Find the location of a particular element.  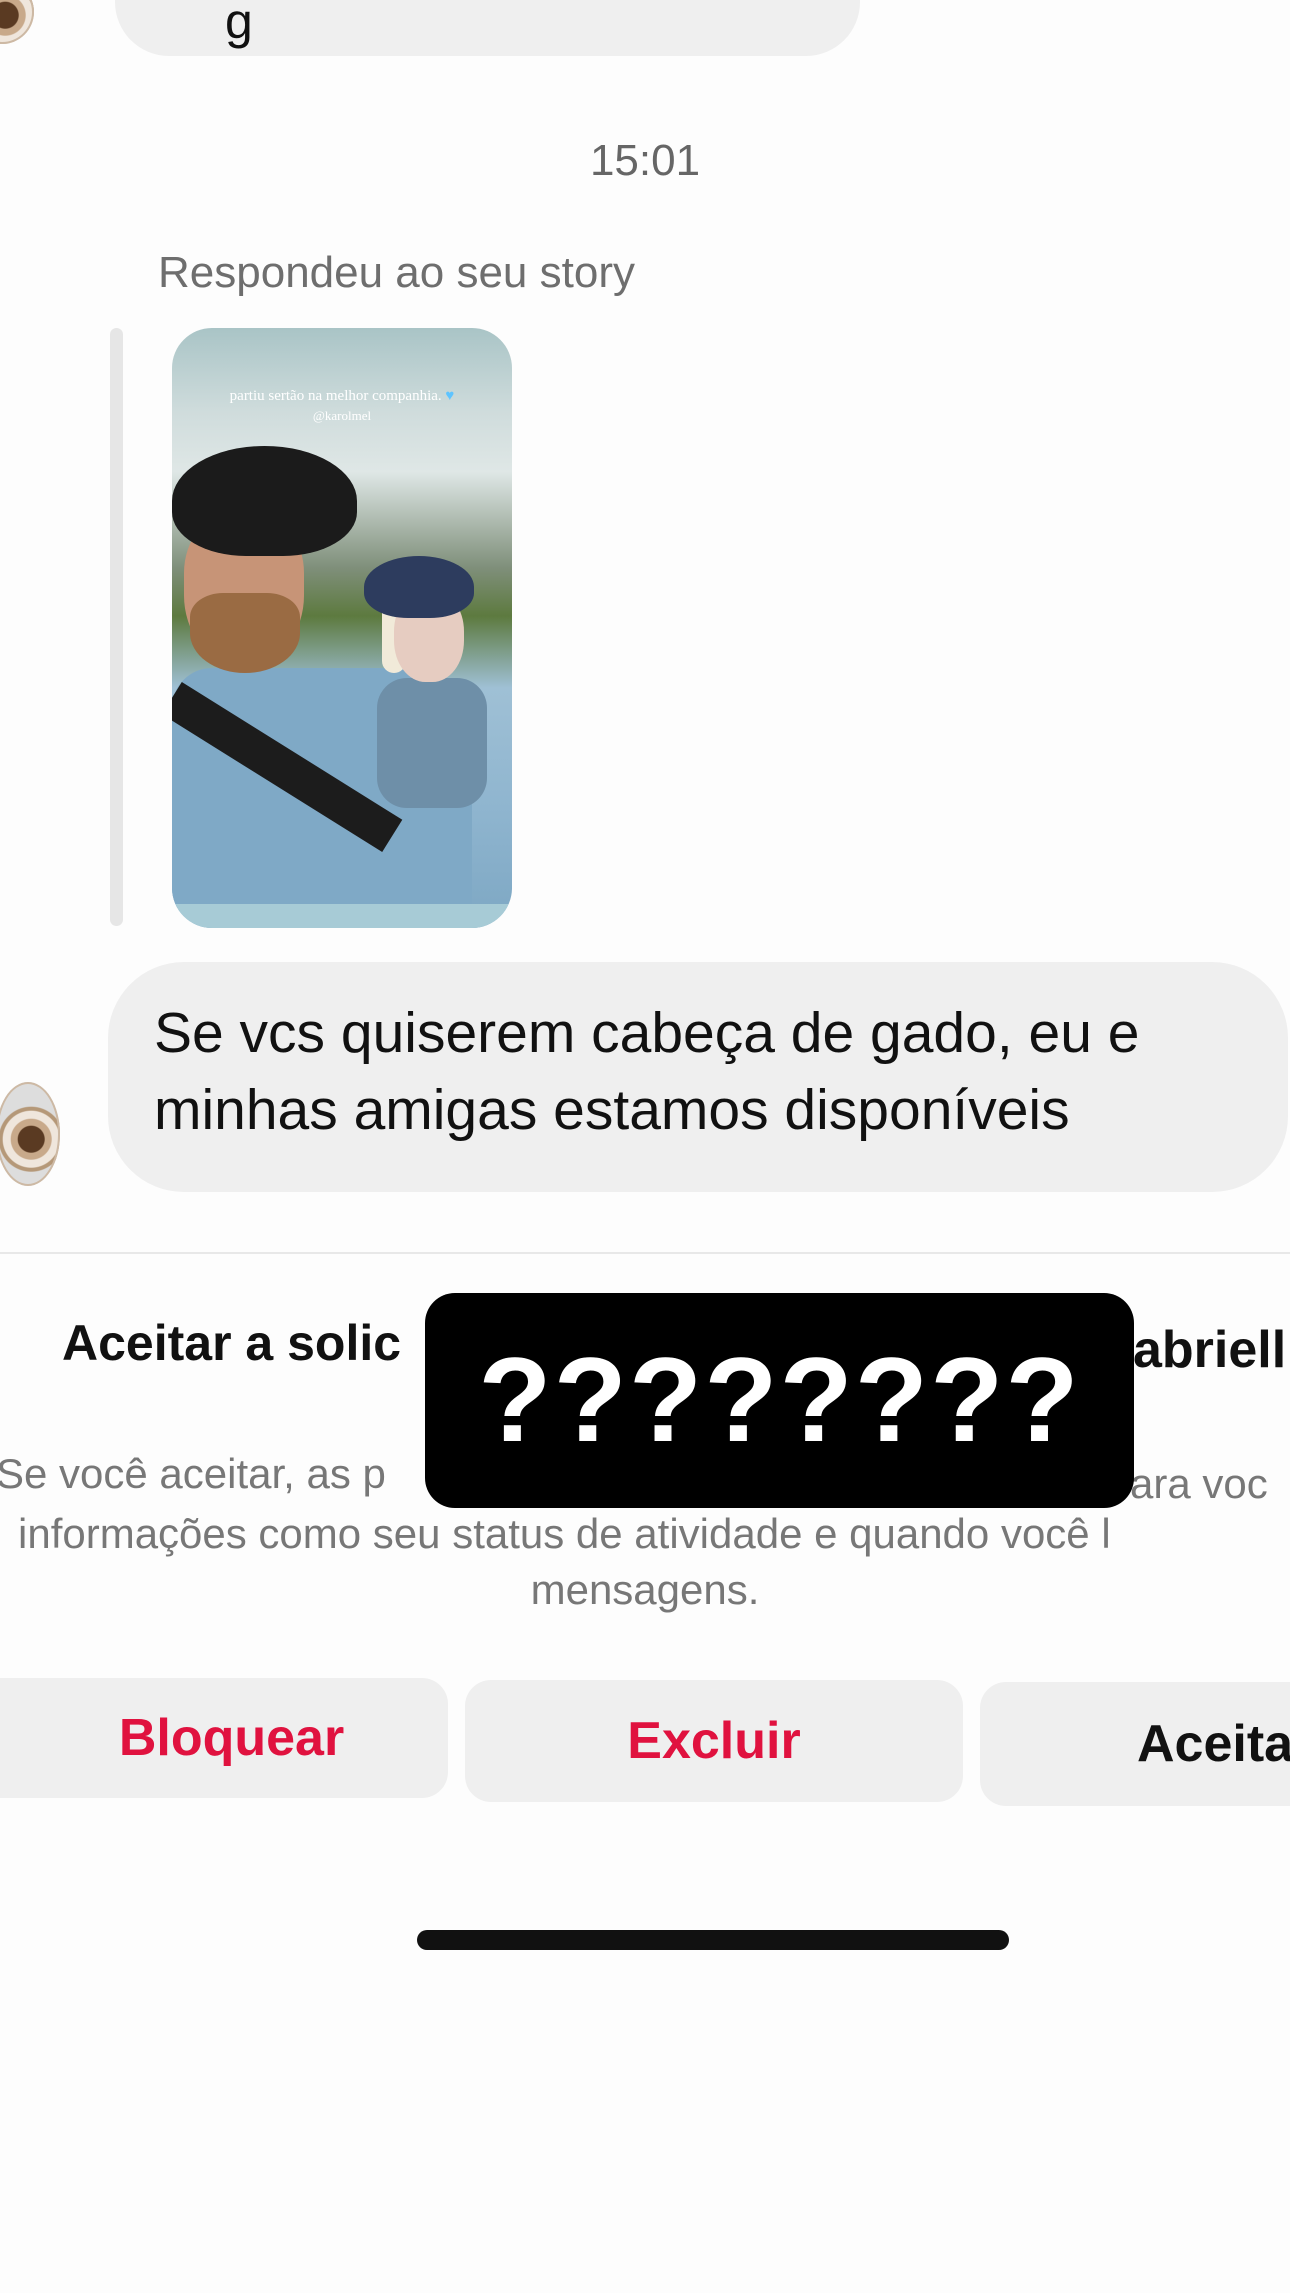

reply-quote-line is located at coordinates (116, 627).